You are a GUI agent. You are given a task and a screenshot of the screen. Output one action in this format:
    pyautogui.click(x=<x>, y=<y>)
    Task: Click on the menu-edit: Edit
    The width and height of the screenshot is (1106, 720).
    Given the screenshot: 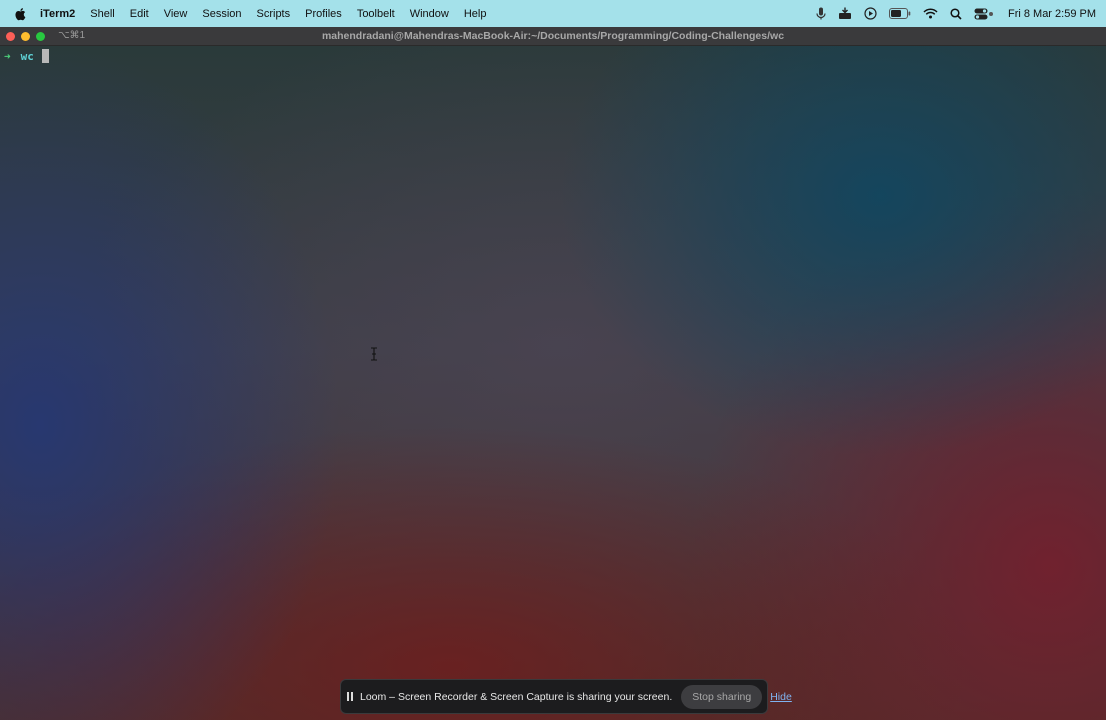 What is the action you would take?
    pyautogui.click(x=139, y=14)
    